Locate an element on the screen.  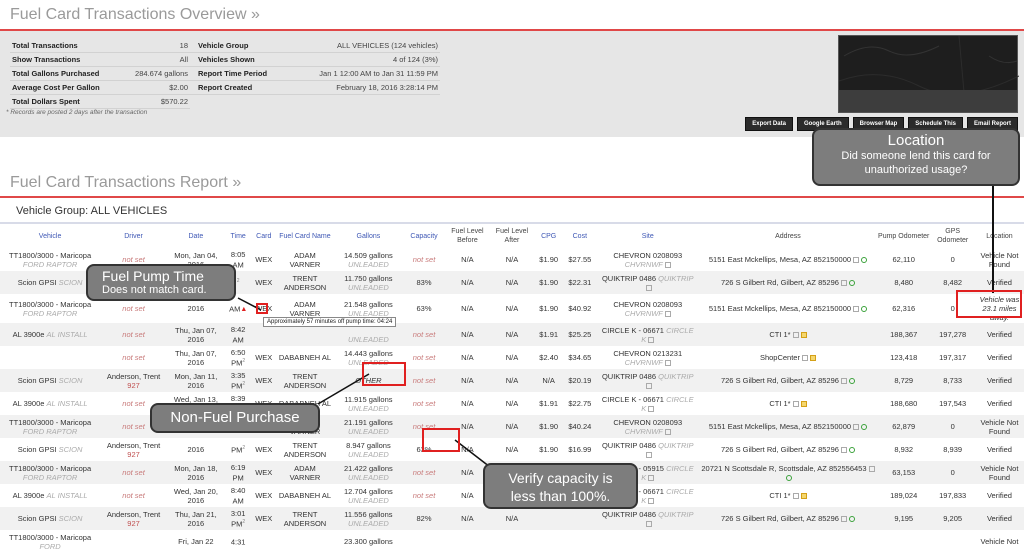
column-header: Gallons is located at coordinates (368, 235).